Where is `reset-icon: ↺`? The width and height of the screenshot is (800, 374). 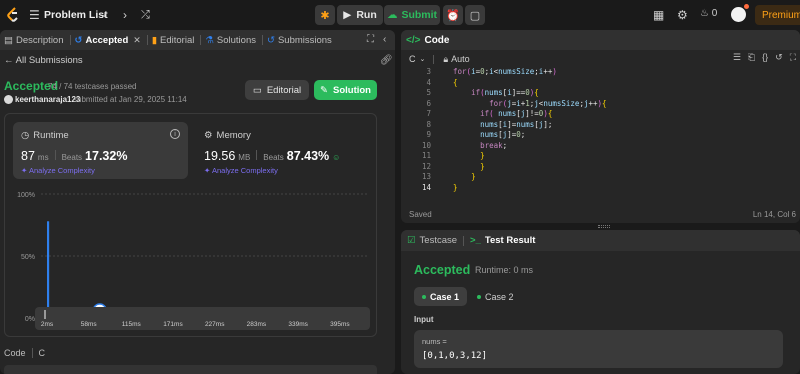
reset-icon: ↺ is located at coordinates (779, 57).